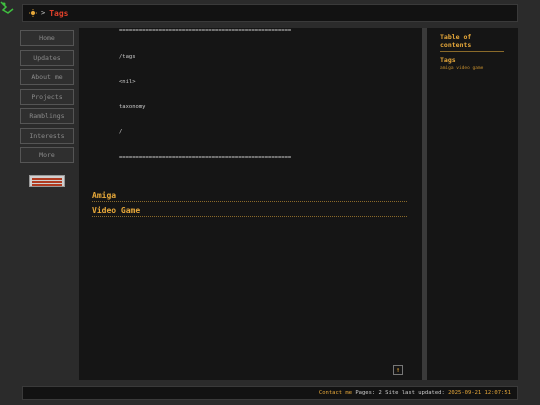 This screenshot has width=540, height=405. Describe the element at coordinates (33, 13) in the screenshot. I see `home-sun-icon` at that location.